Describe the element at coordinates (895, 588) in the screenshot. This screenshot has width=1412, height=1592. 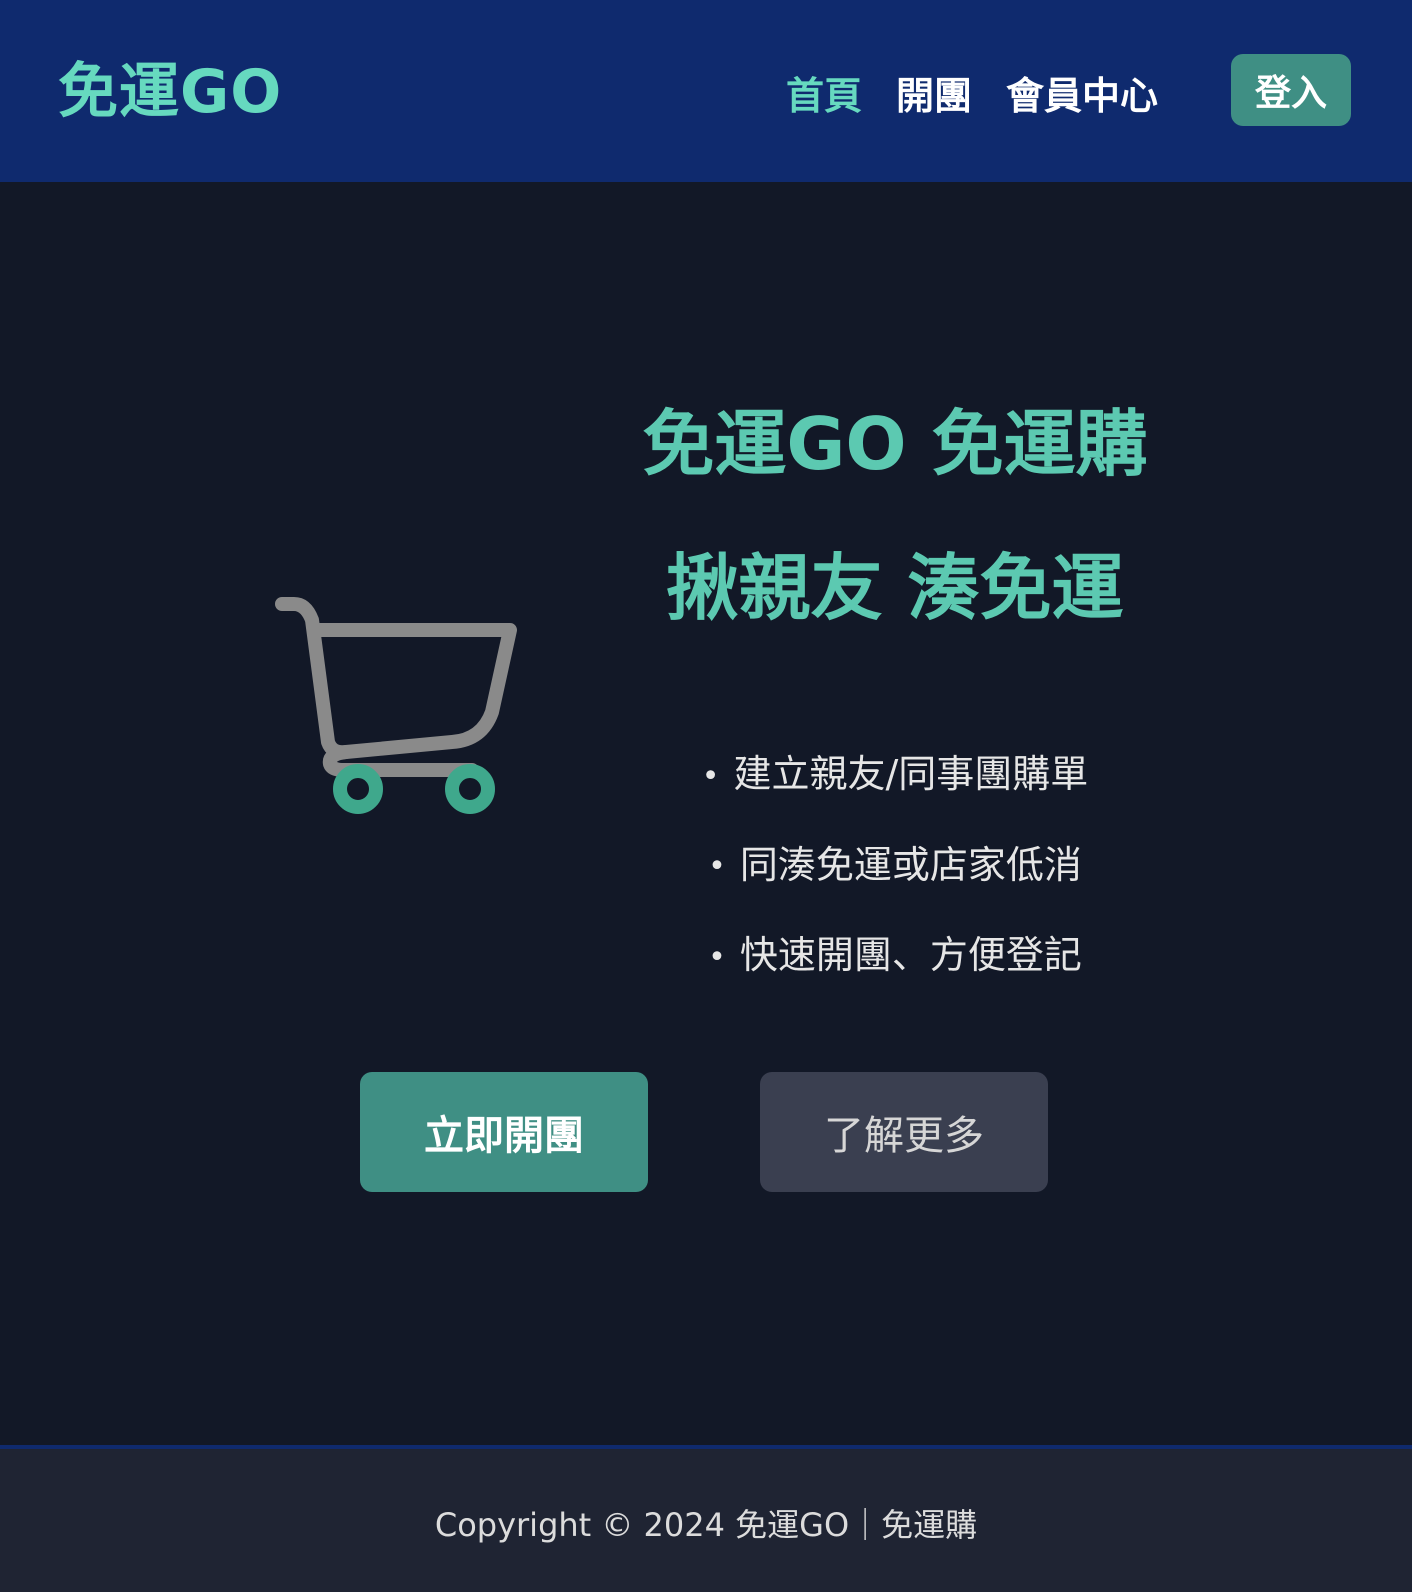
I see `hero-title-line2: 揪親友 湊免運` at that location.